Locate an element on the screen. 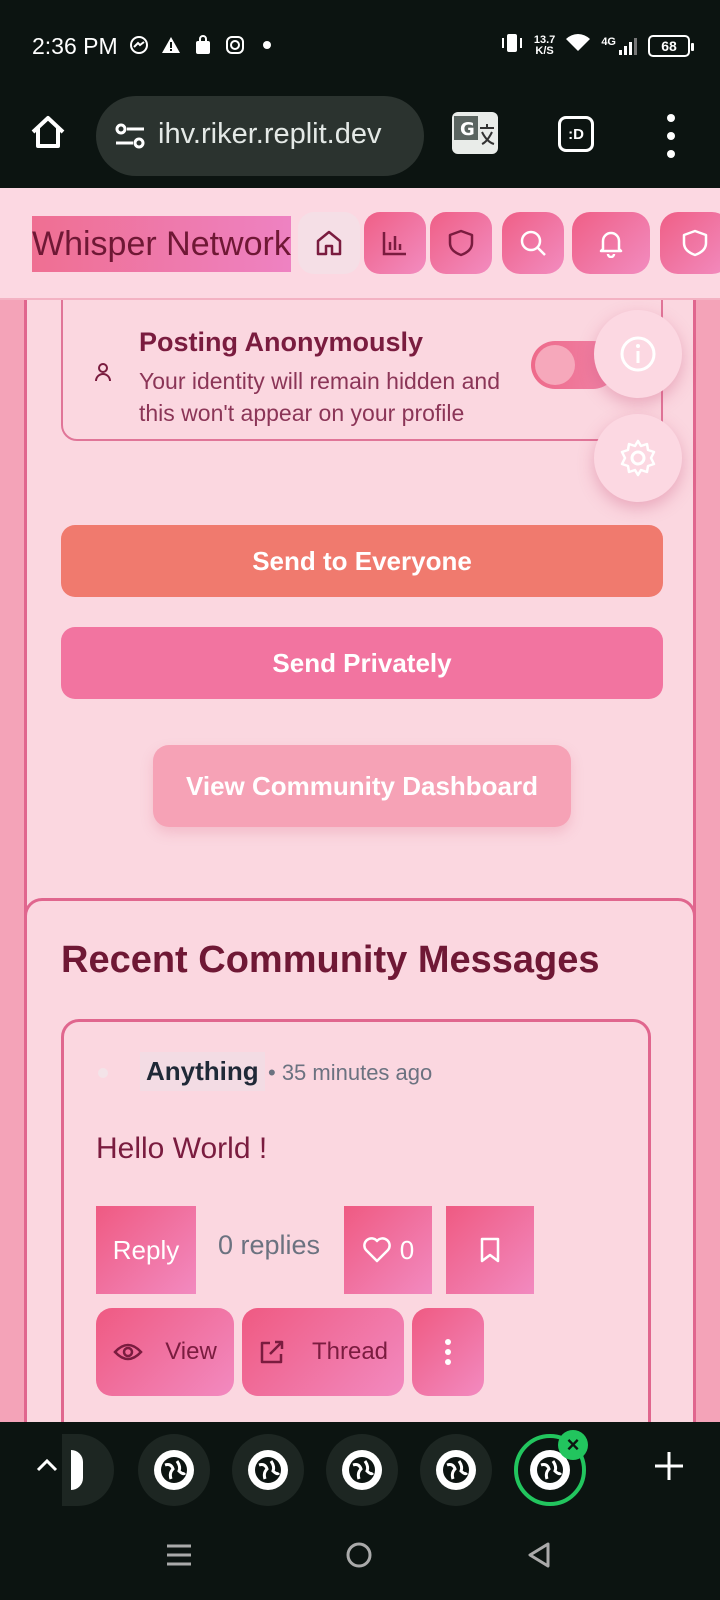  messenger-icon is located at coordinates (139, 45).